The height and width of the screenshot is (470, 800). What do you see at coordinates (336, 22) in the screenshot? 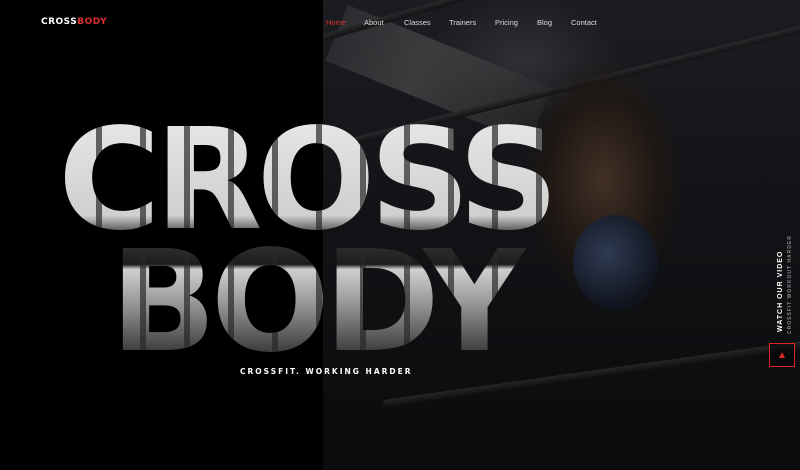
I see `nav-item-home: Home` at bounding box center [336, 22].